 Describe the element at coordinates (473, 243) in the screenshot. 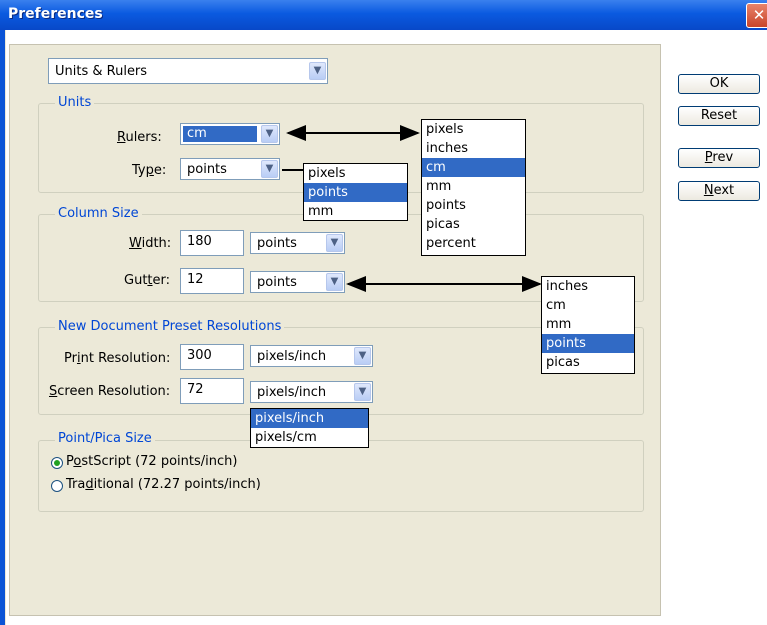

I see `dropdown-option: percent` at that location.